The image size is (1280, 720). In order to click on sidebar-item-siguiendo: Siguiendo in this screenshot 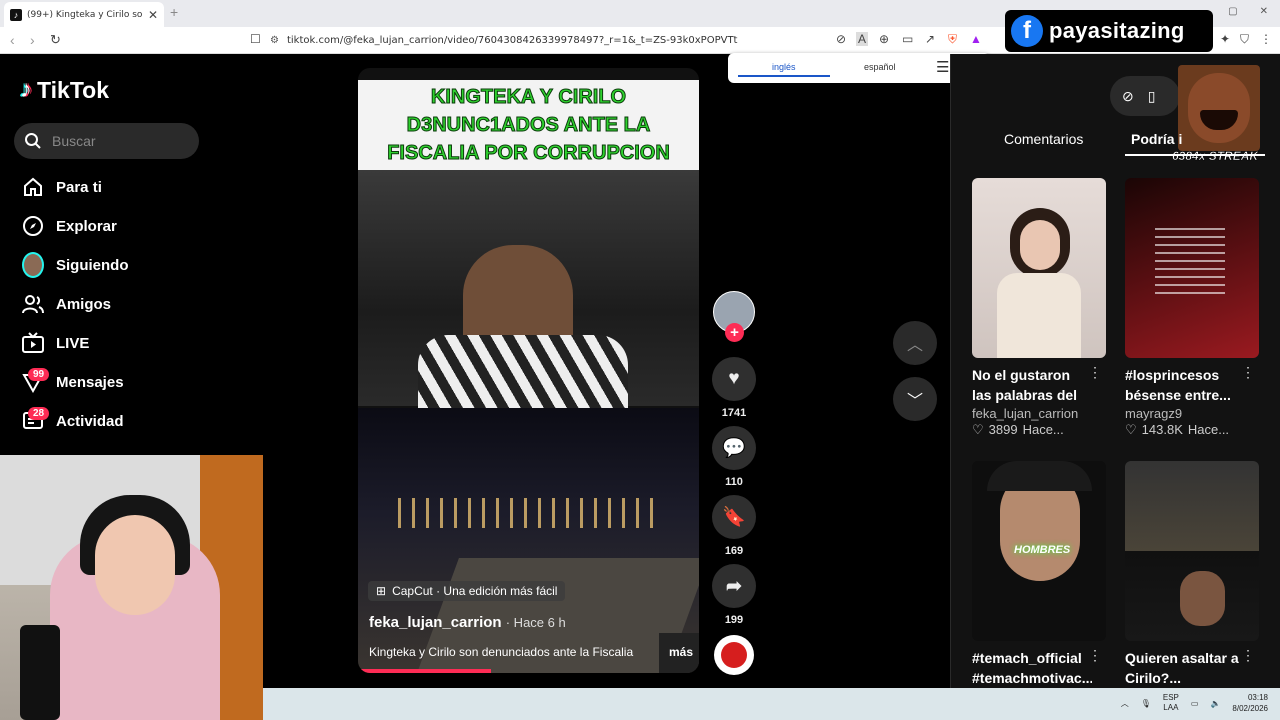, I will do `click(75, 265)`.